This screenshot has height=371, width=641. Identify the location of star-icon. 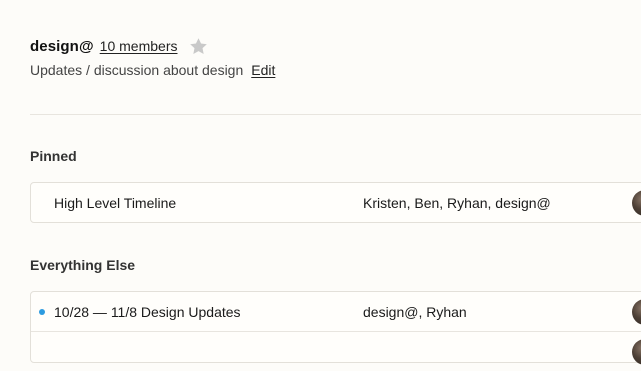
(198, 46).